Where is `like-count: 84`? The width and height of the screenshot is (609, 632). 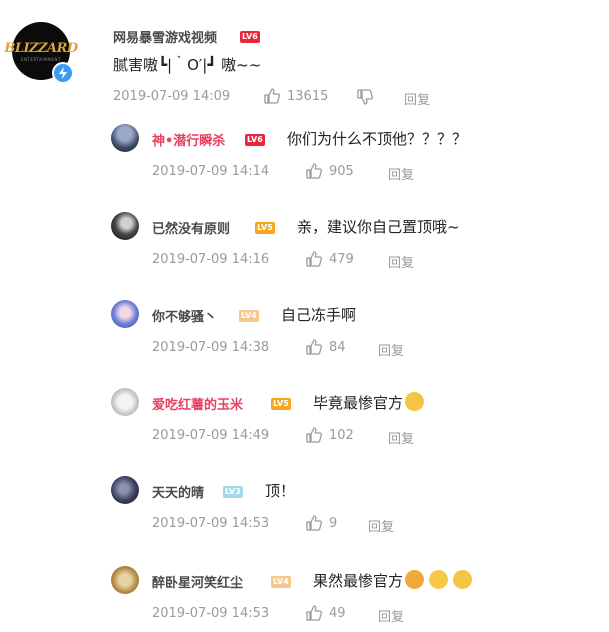 like-count: 84 is located at coordinates (337, 347).